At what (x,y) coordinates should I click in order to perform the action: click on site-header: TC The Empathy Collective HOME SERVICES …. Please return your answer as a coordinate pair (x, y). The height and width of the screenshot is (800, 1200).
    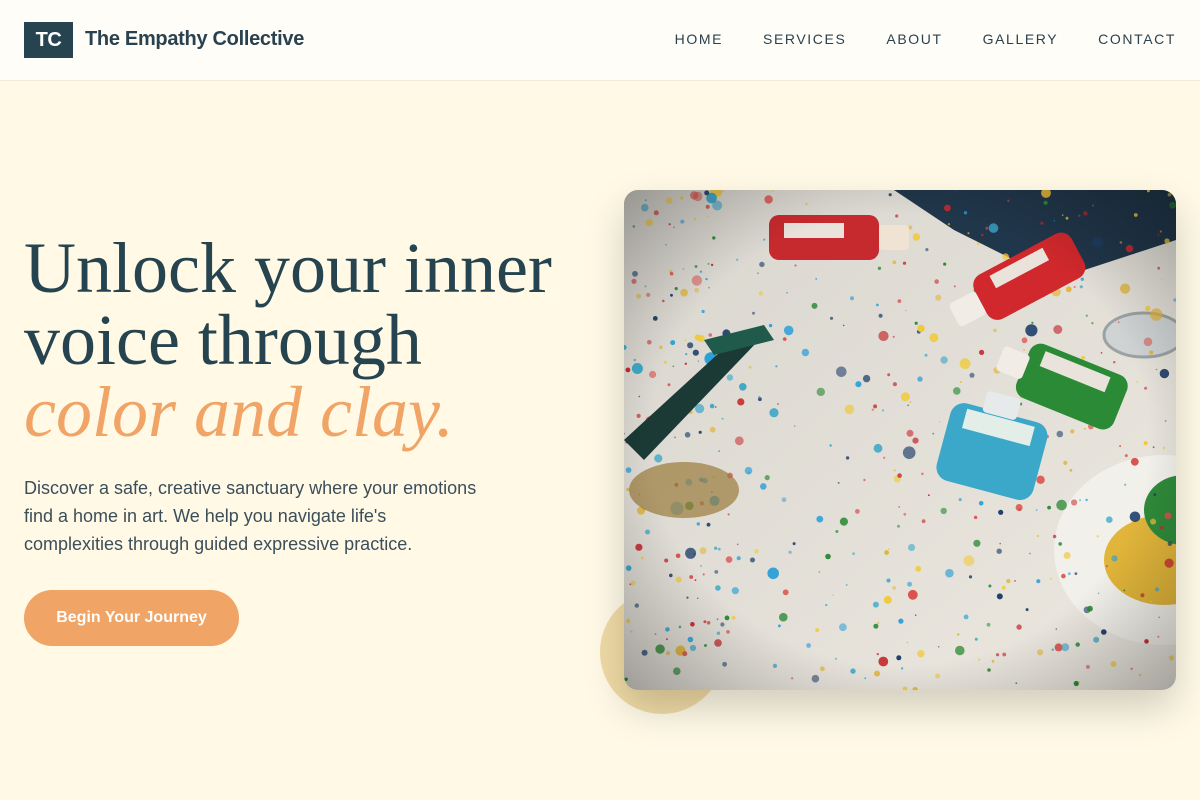
    Looking at the image, I should click on (600, 40).